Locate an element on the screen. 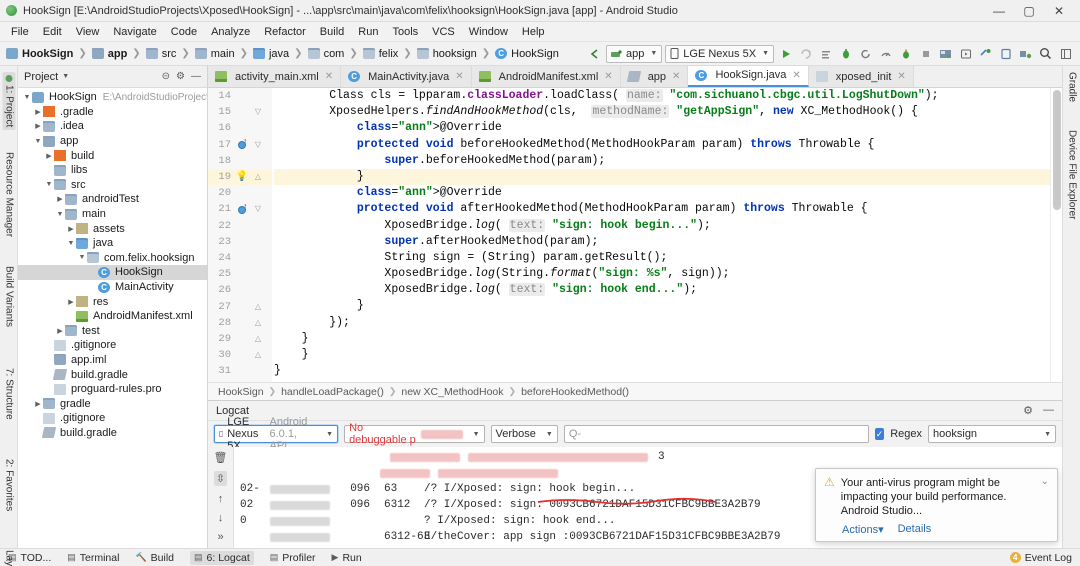  menu-file: File is located at coordinates (20, 32).